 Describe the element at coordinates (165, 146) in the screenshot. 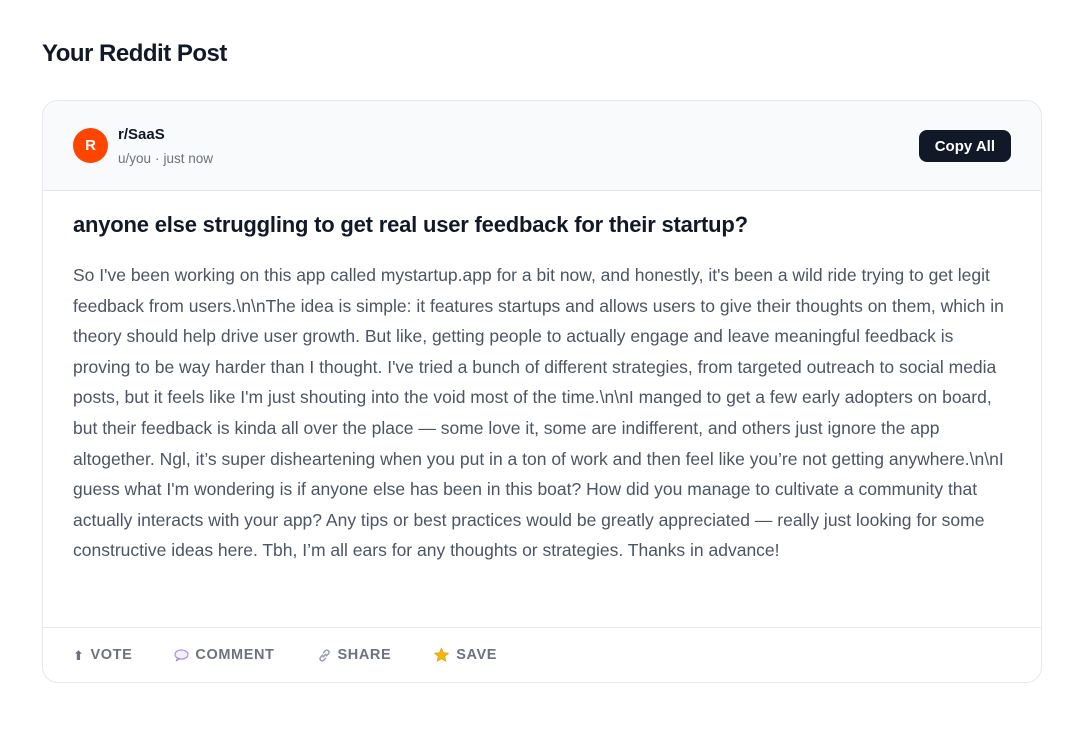

I see `post-meta-block: r/SaaS u/you · just now` at that location.